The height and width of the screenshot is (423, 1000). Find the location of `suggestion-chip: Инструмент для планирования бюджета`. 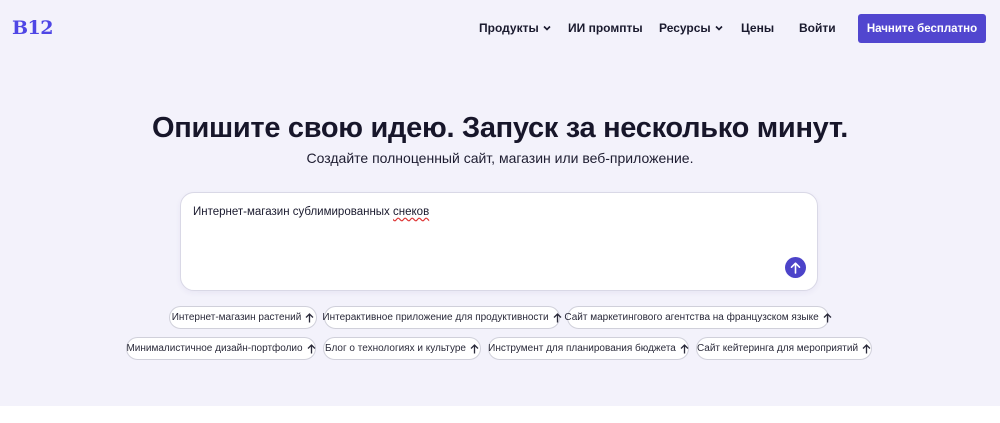

suggestion-chip: Инструмент для планирования бюджета is located at coordinates (588, 348).